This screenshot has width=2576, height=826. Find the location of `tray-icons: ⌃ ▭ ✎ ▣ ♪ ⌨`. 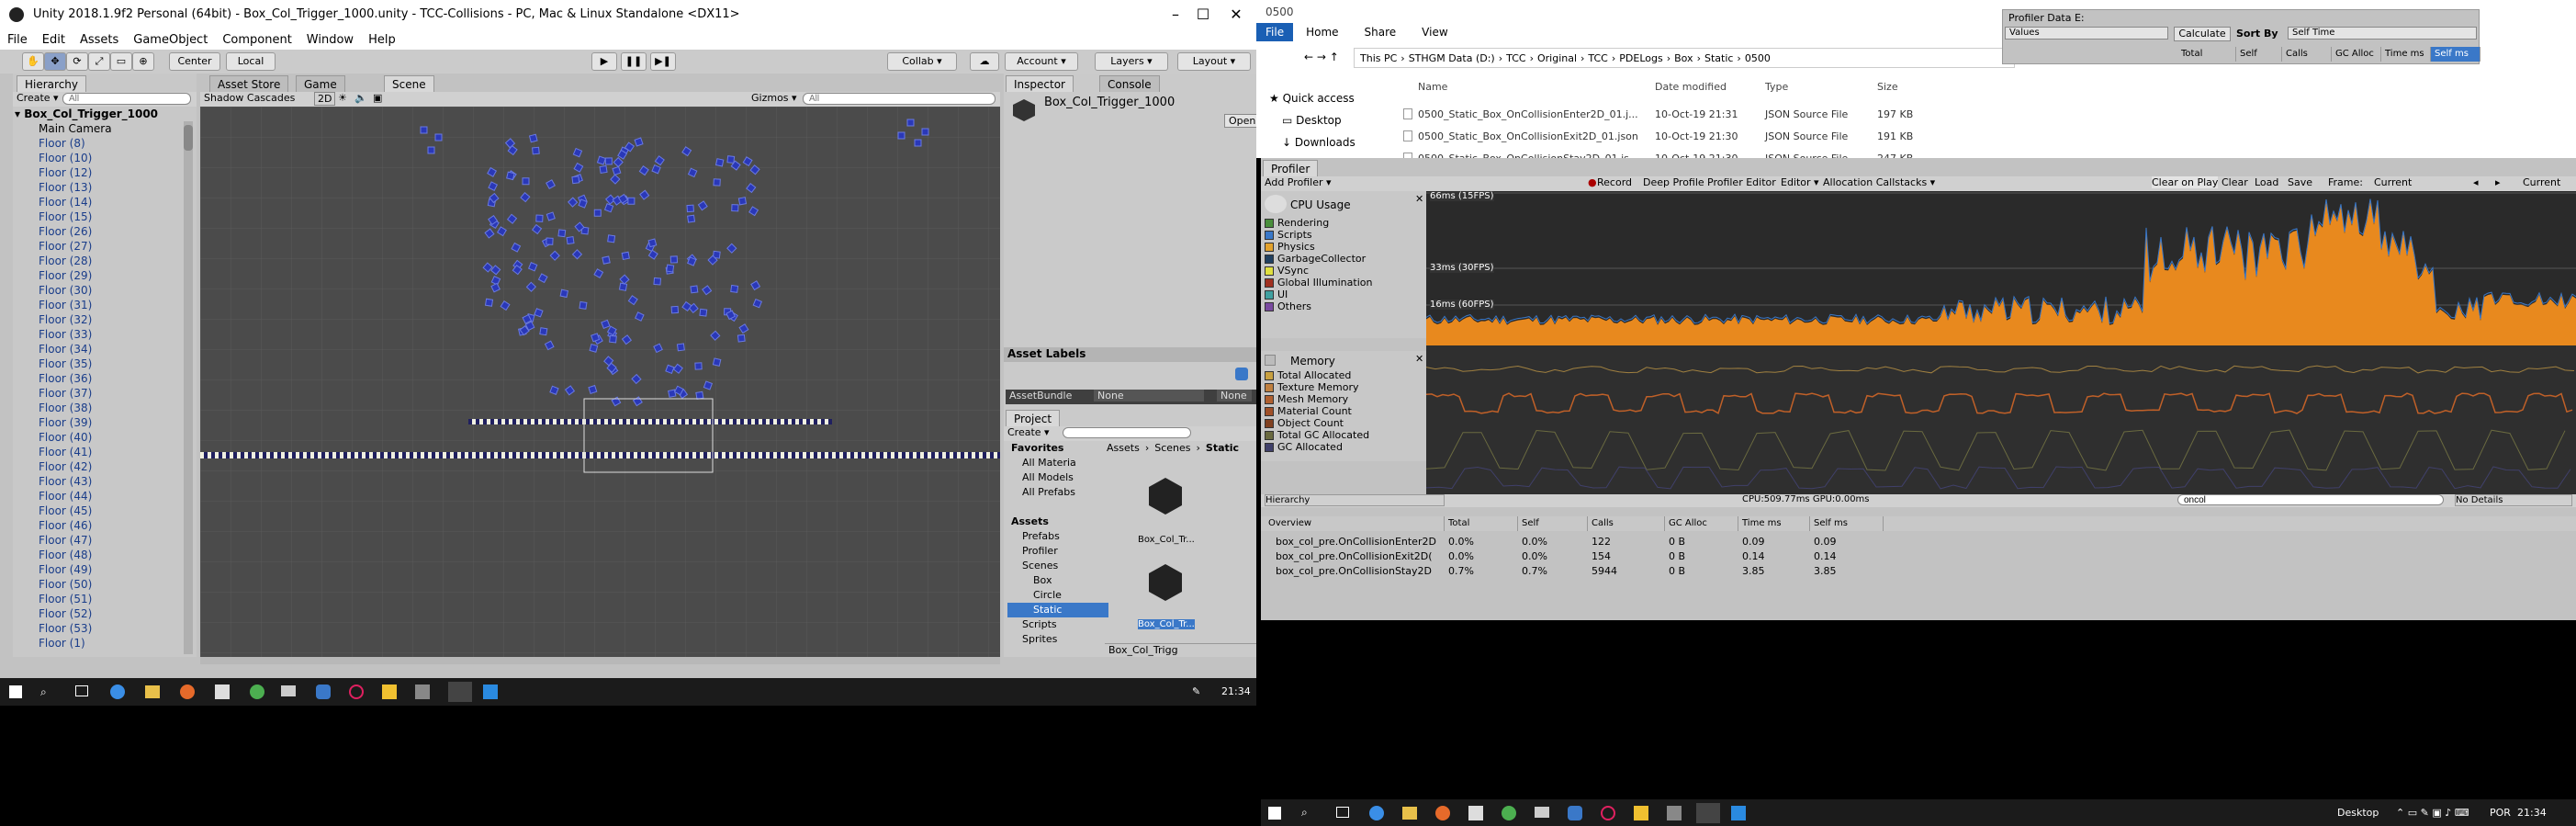

tray-icons: ⌃ ▭ ✎ ▣ ♪ ⌨ is located at coordinates (2432, 813).